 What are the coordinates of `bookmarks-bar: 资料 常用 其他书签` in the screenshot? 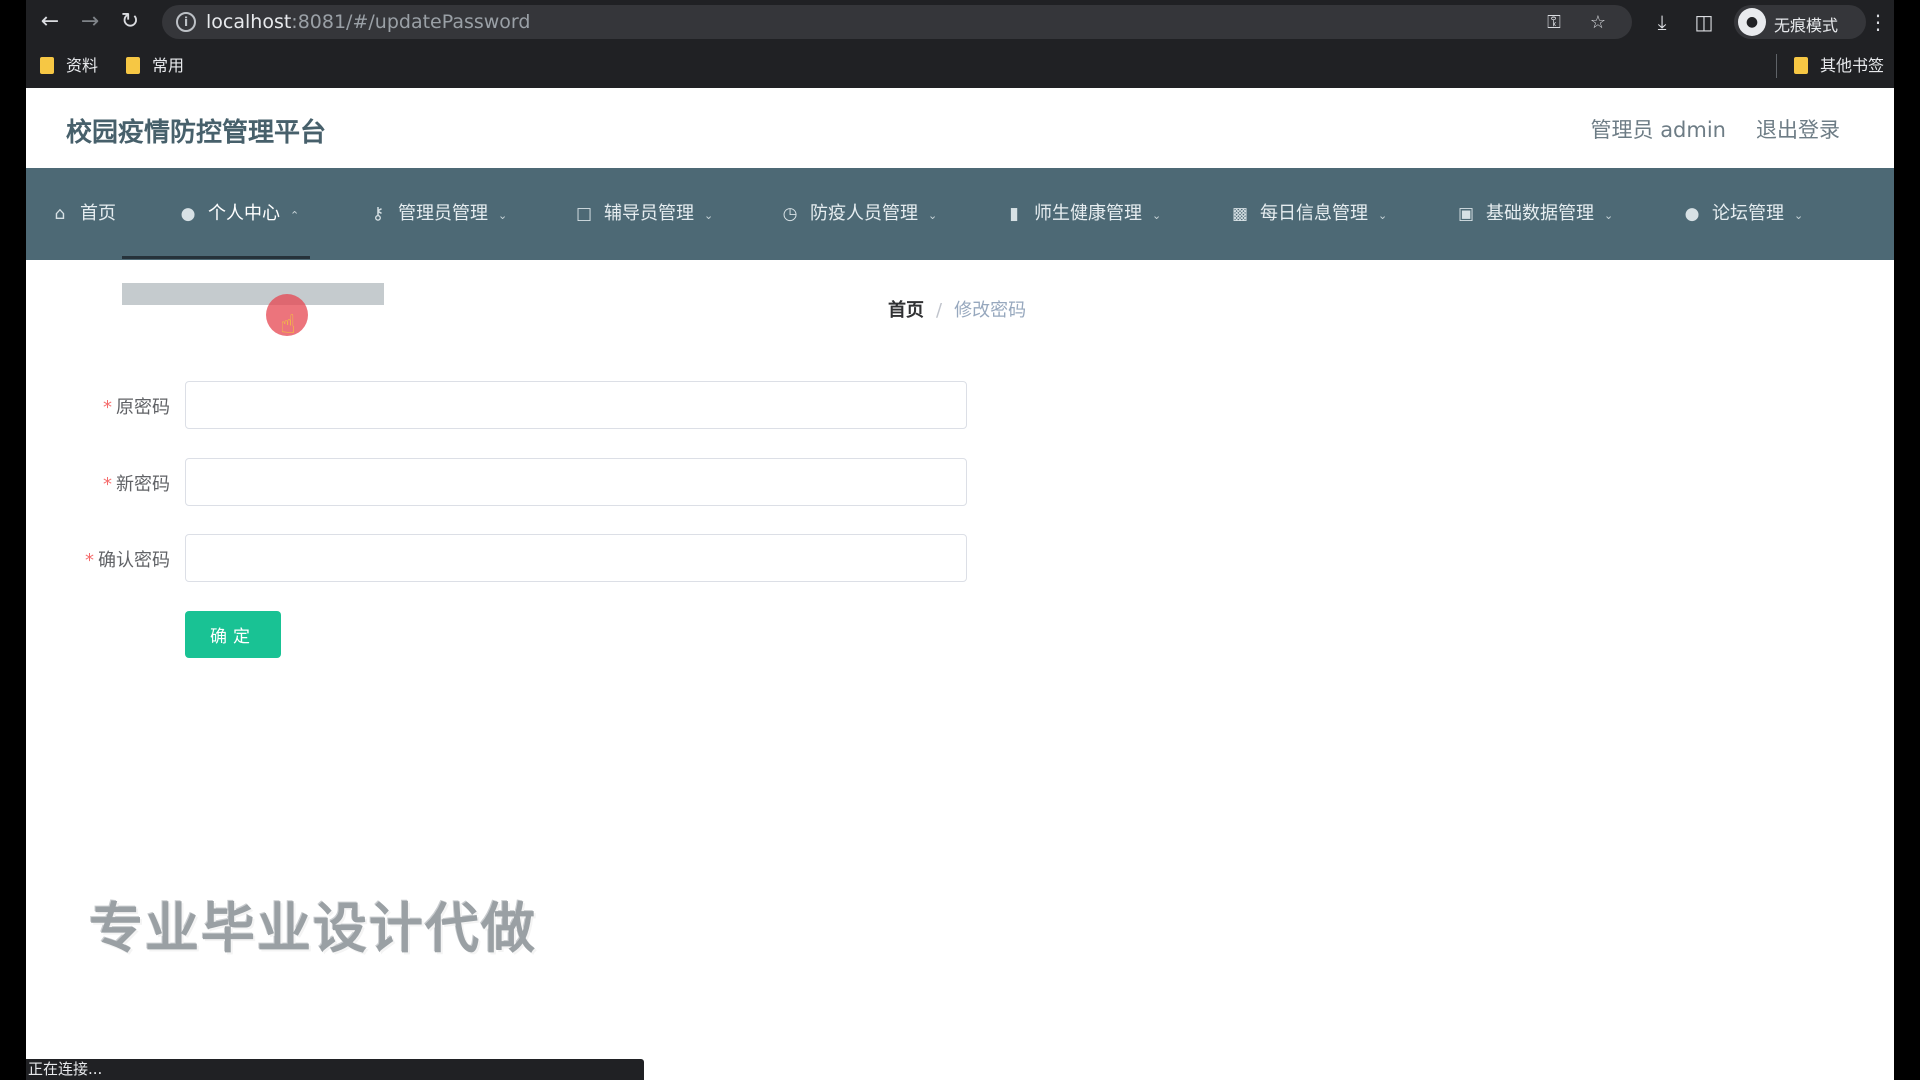 It's located at (960, 66).